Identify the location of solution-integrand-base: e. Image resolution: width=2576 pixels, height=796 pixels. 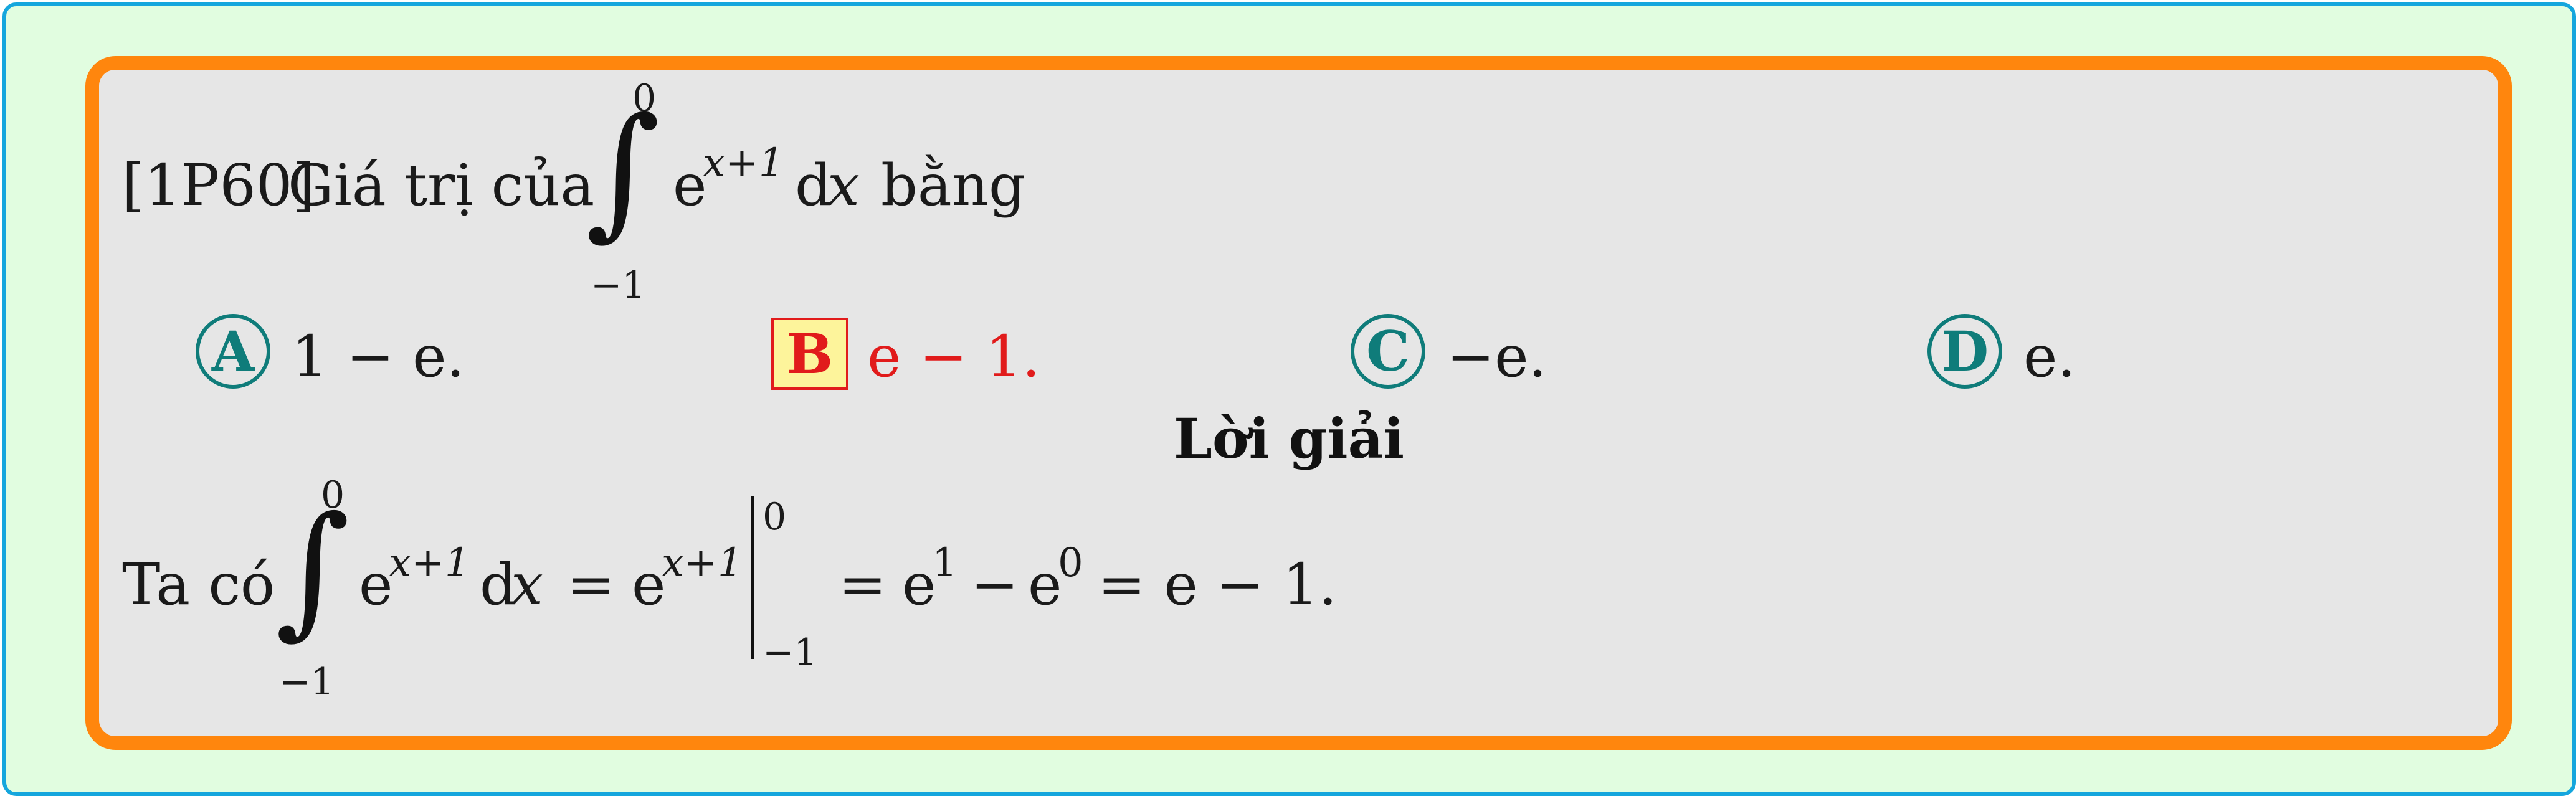
(376, 584).